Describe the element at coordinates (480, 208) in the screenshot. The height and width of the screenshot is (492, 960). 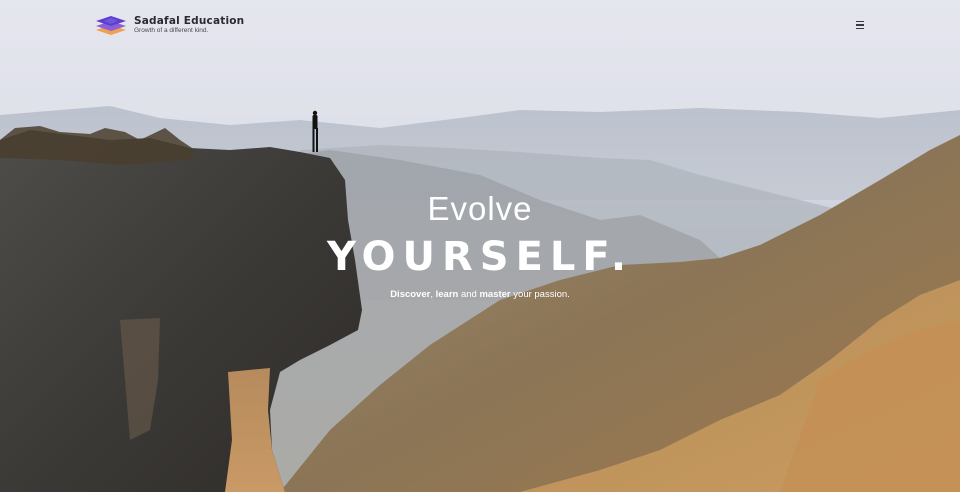
I see `hero-title-line1: Evolve` at that location.